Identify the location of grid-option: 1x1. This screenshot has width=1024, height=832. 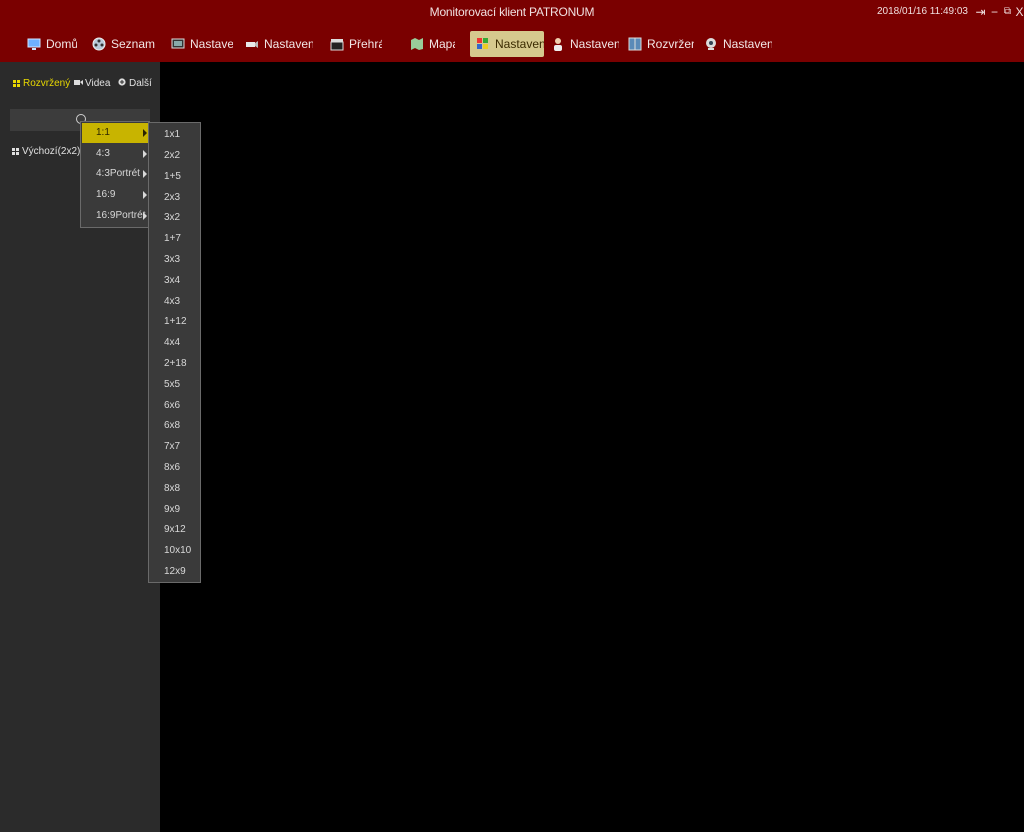
(174, 135).